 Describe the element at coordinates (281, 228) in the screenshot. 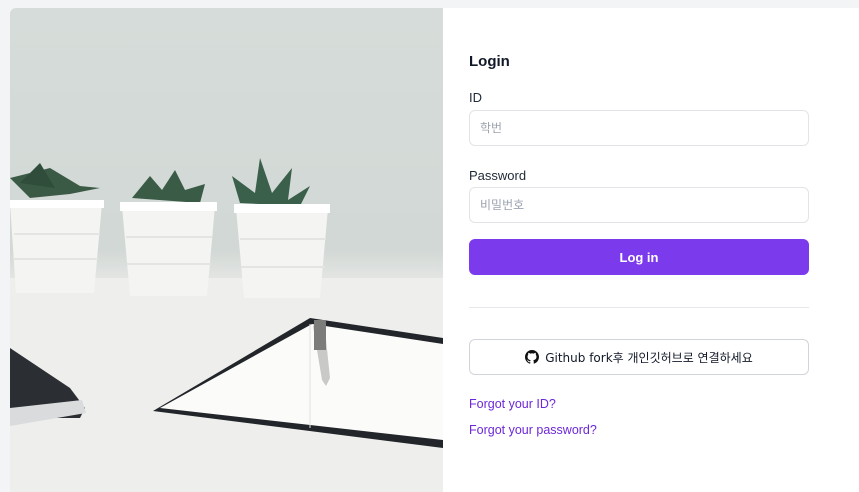

I see `plant-pot-right` at that location.